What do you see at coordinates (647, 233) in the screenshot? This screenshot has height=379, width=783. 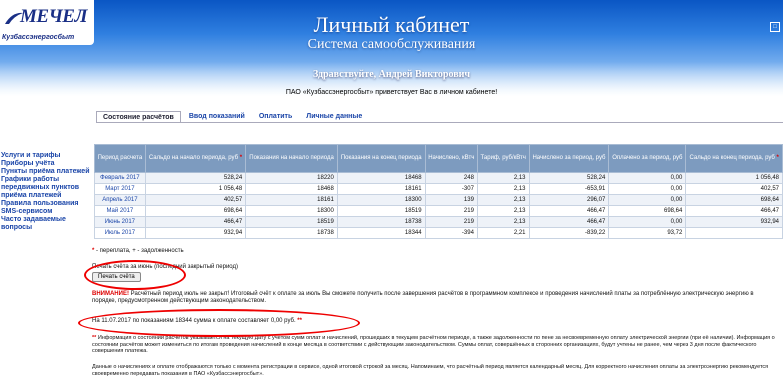 I see `cell: 93,72` at bounding box center [647, 233].